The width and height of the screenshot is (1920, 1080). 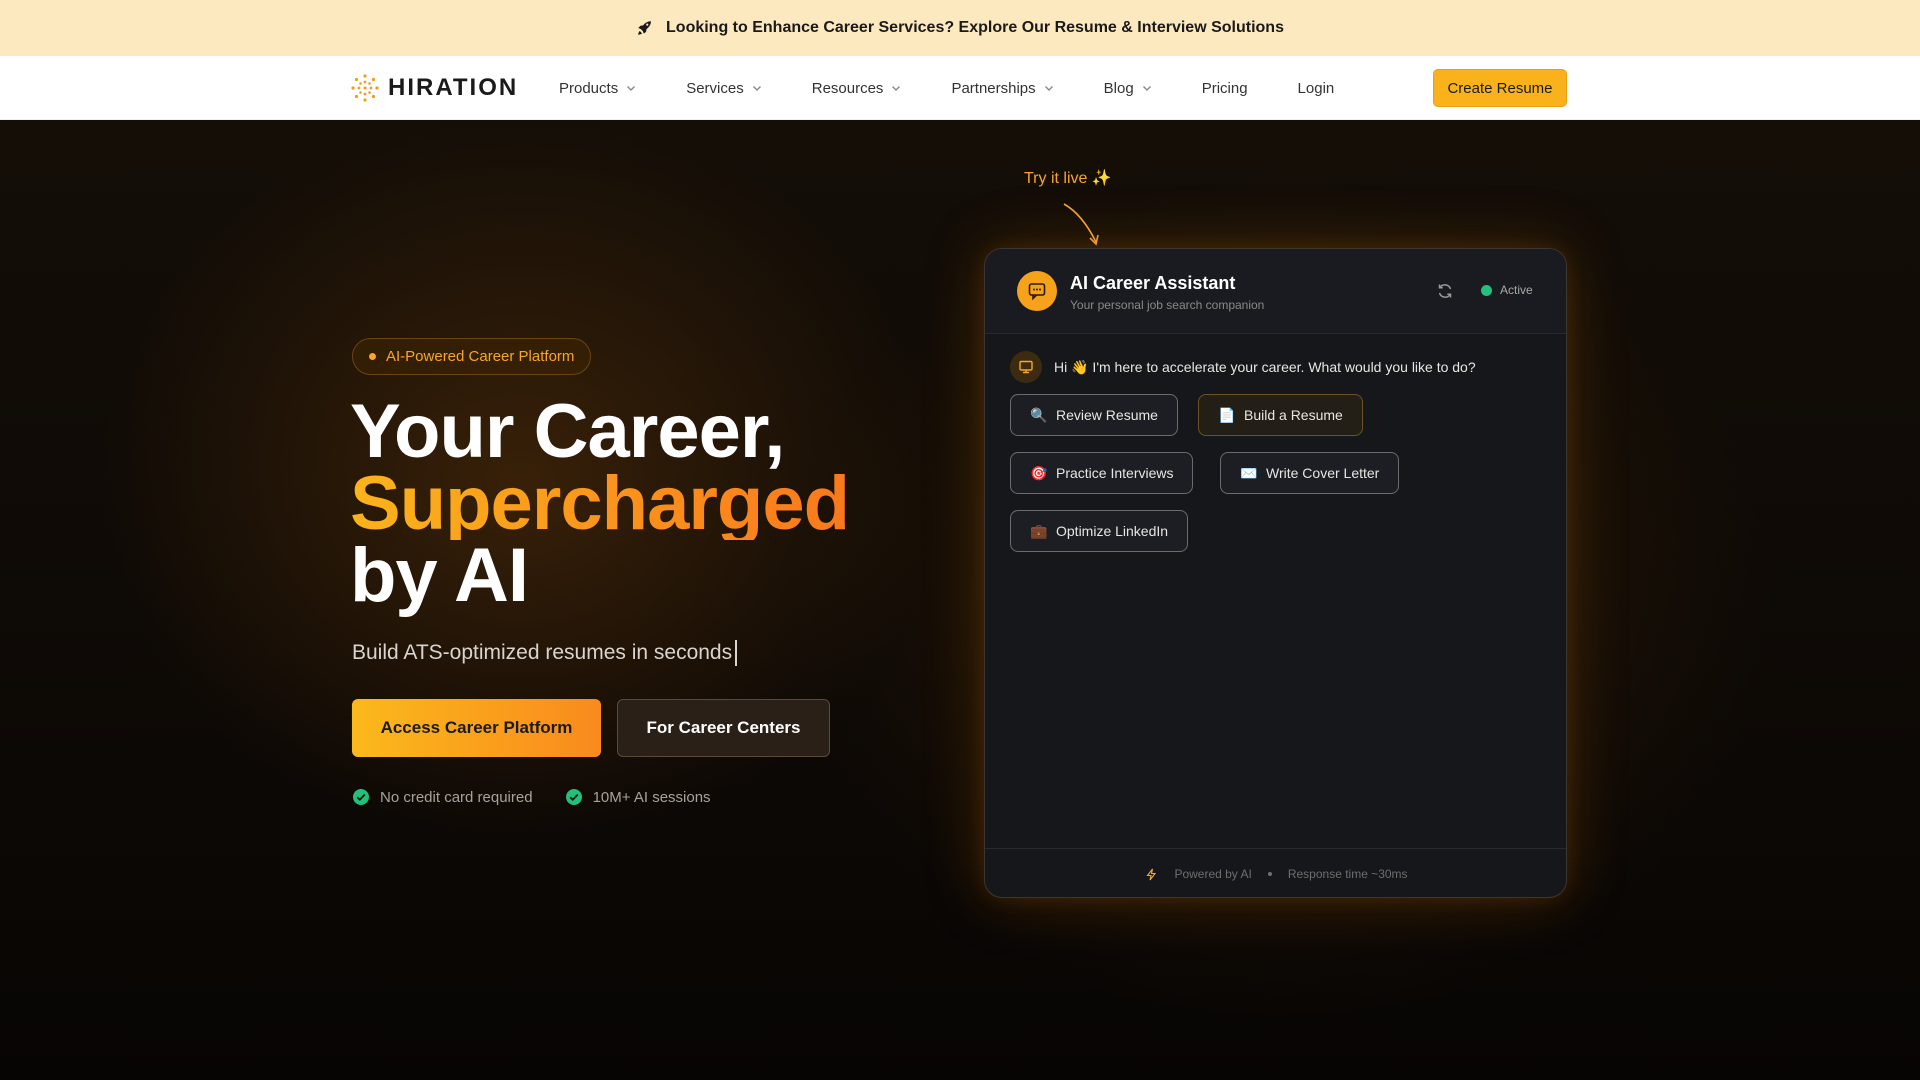 What do you see at coordinates (1249, 472) in the screenshot?
I see `envelope-icon: ✉️` at bounding box center [1249, 472].